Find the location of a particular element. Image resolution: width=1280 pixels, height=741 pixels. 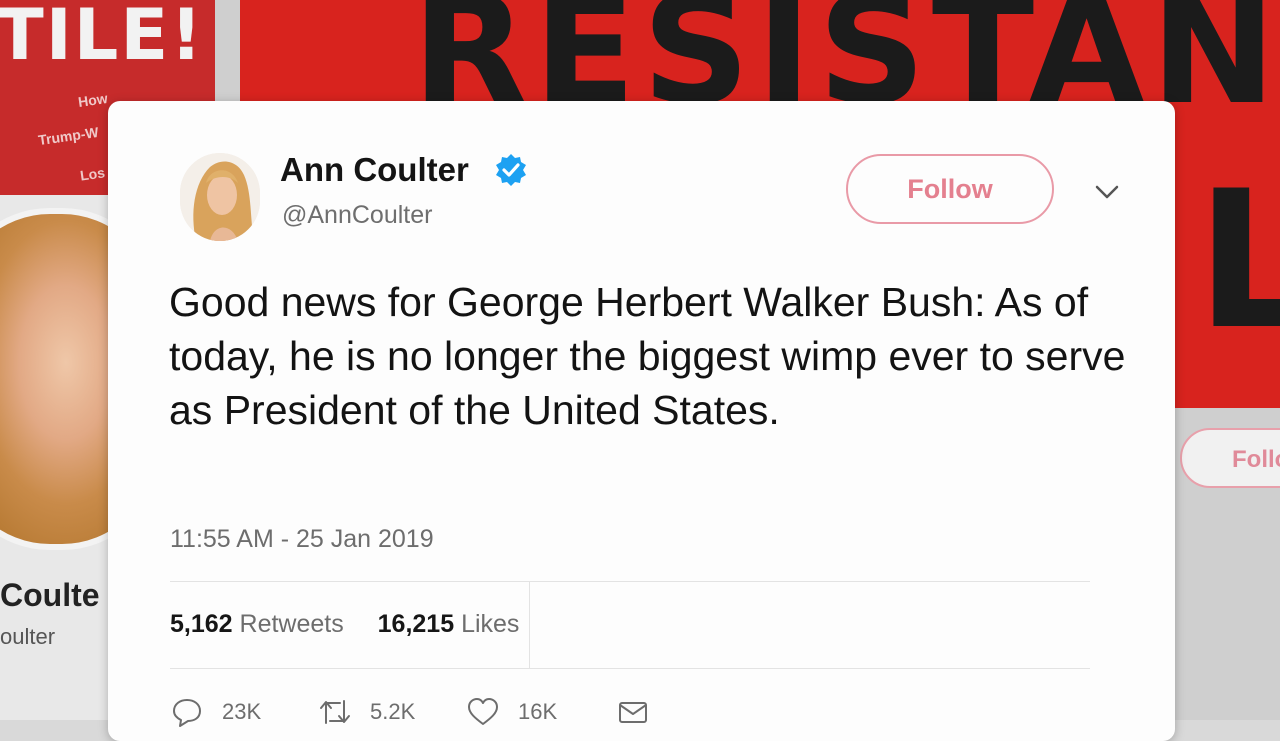

verified-badge-icon is located at coordinates (511, 170).